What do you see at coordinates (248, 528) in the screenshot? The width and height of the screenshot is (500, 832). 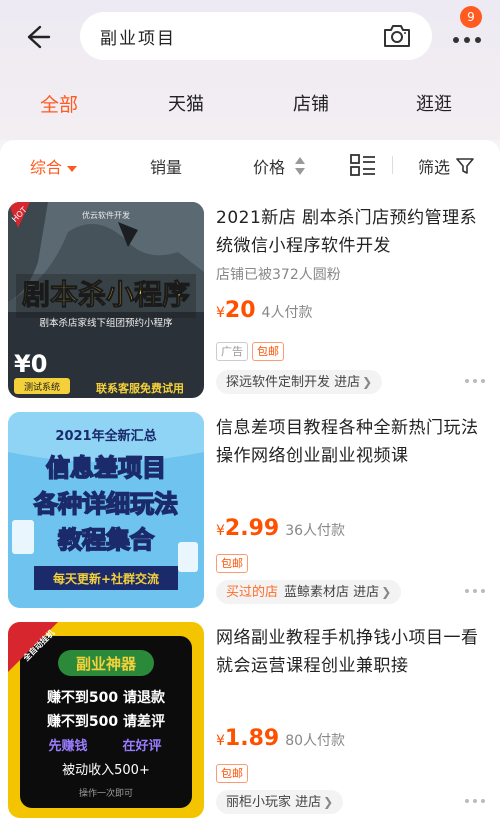 I see `price: ¥2.99` at bounding box center [248, 528].